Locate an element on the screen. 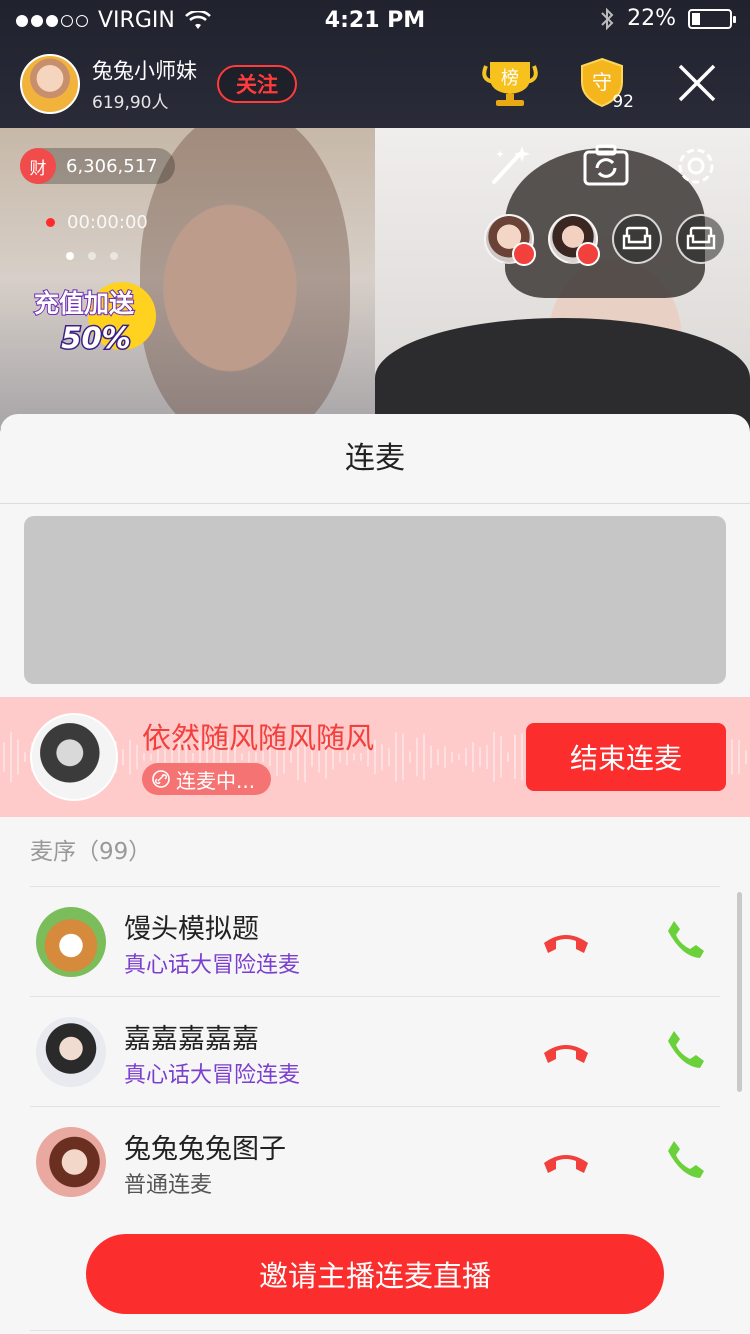 The image size is (750, 1334). svg-text: 榜 is located at coordinates (510, 78).